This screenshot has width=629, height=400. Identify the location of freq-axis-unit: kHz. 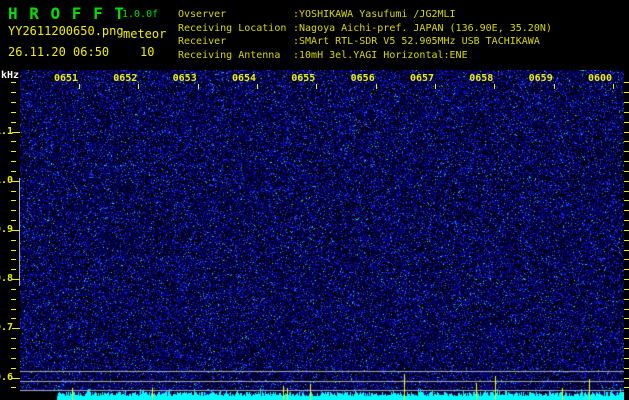
(10, 75).